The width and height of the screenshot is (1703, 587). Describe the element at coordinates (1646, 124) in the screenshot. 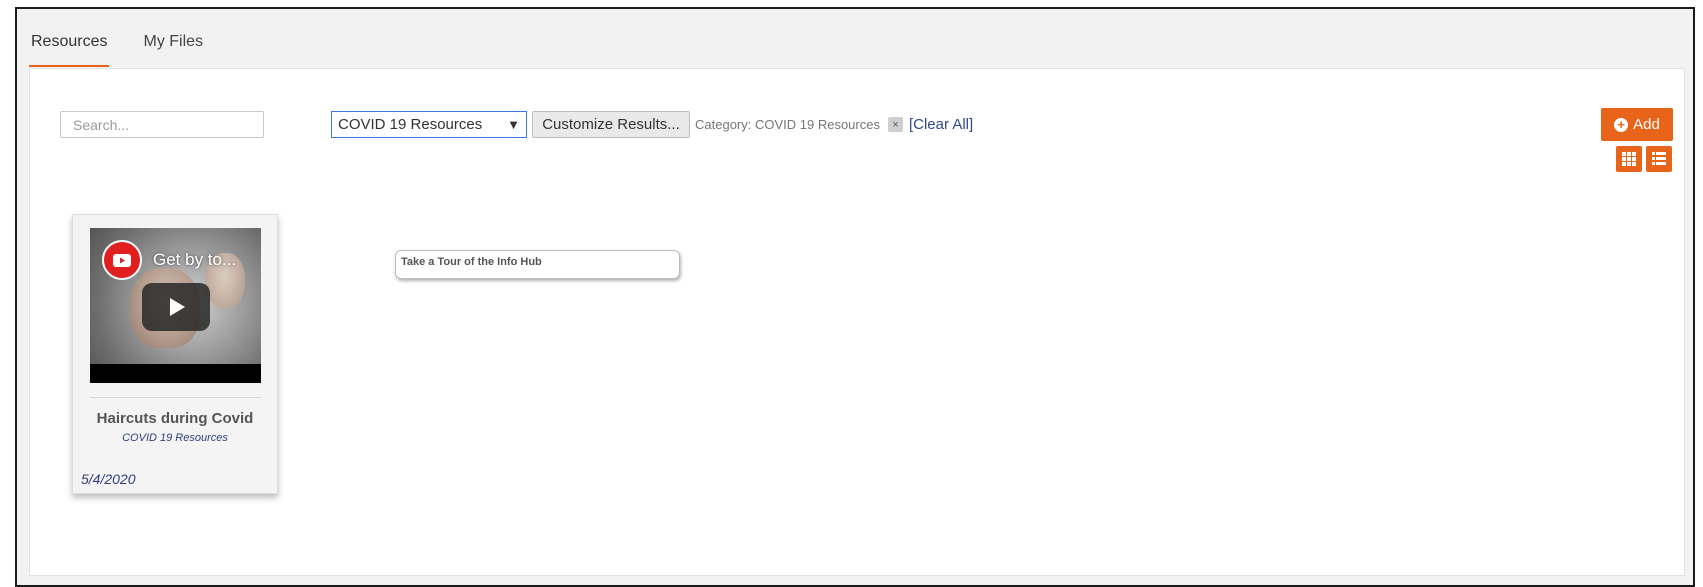

I see `add-button-label: Add` at that location.